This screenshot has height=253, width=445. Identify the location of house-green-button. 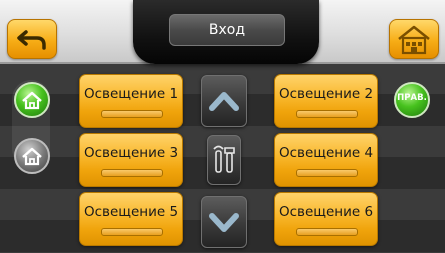
(32, 100).